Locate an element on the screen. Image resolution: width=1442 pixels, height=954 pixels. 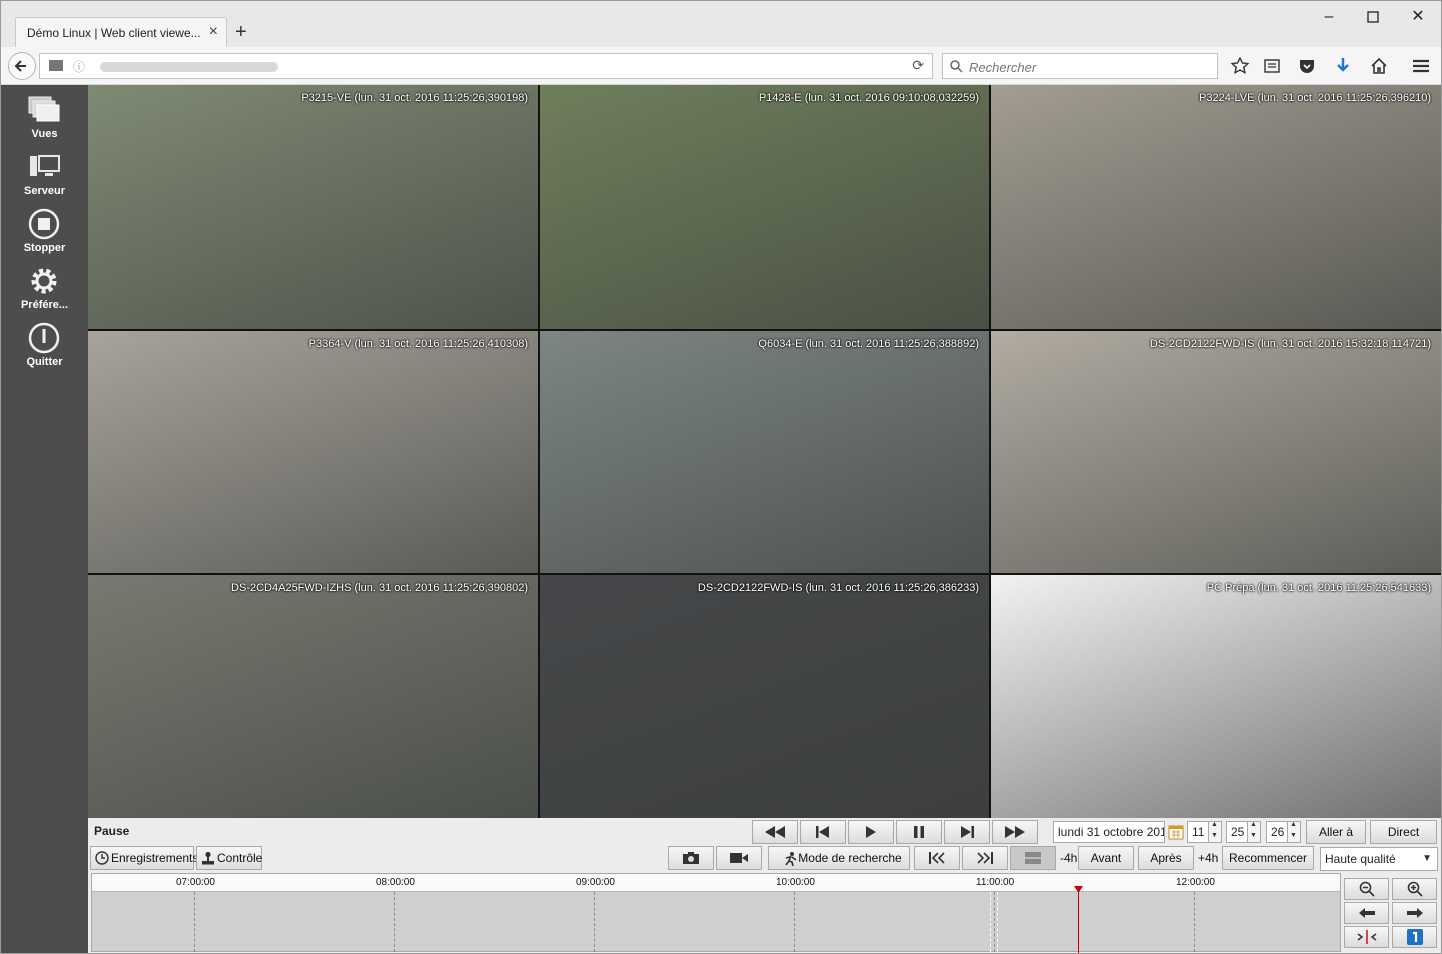
step-forward-button is located at coordinates (967, 832).